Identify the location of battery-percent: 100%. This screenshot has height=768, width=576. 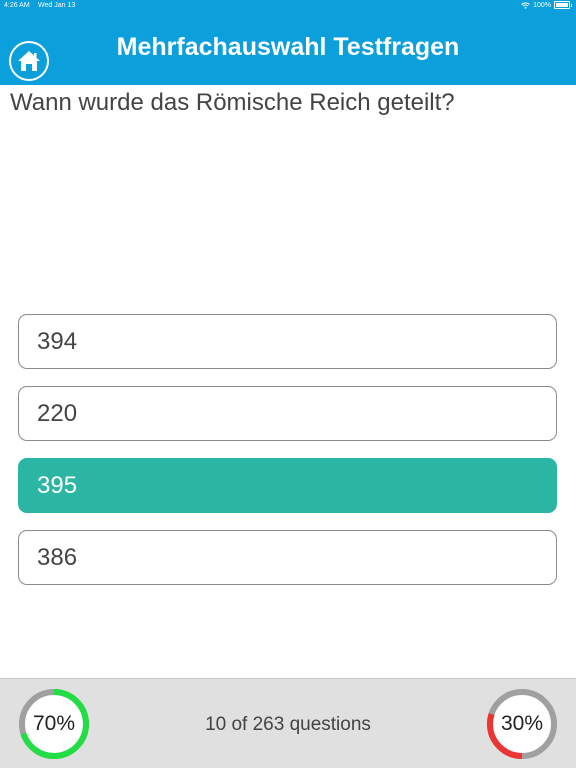
(542, 5).